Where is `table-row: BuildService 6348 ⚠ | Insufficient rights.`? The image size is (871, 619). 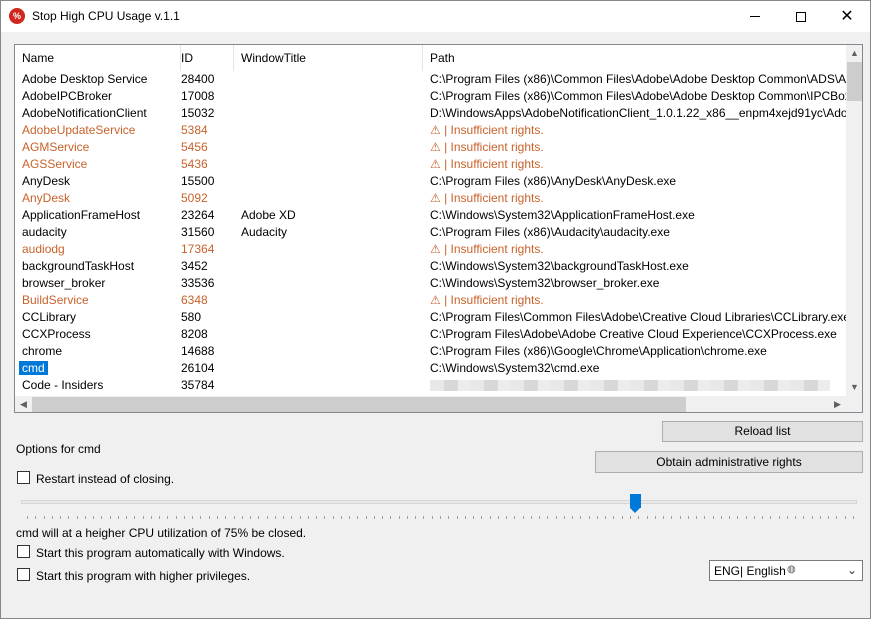
table-row: BuildService 6348 ⚠ | Insufficient rights. is located at coordinates (430, 300).